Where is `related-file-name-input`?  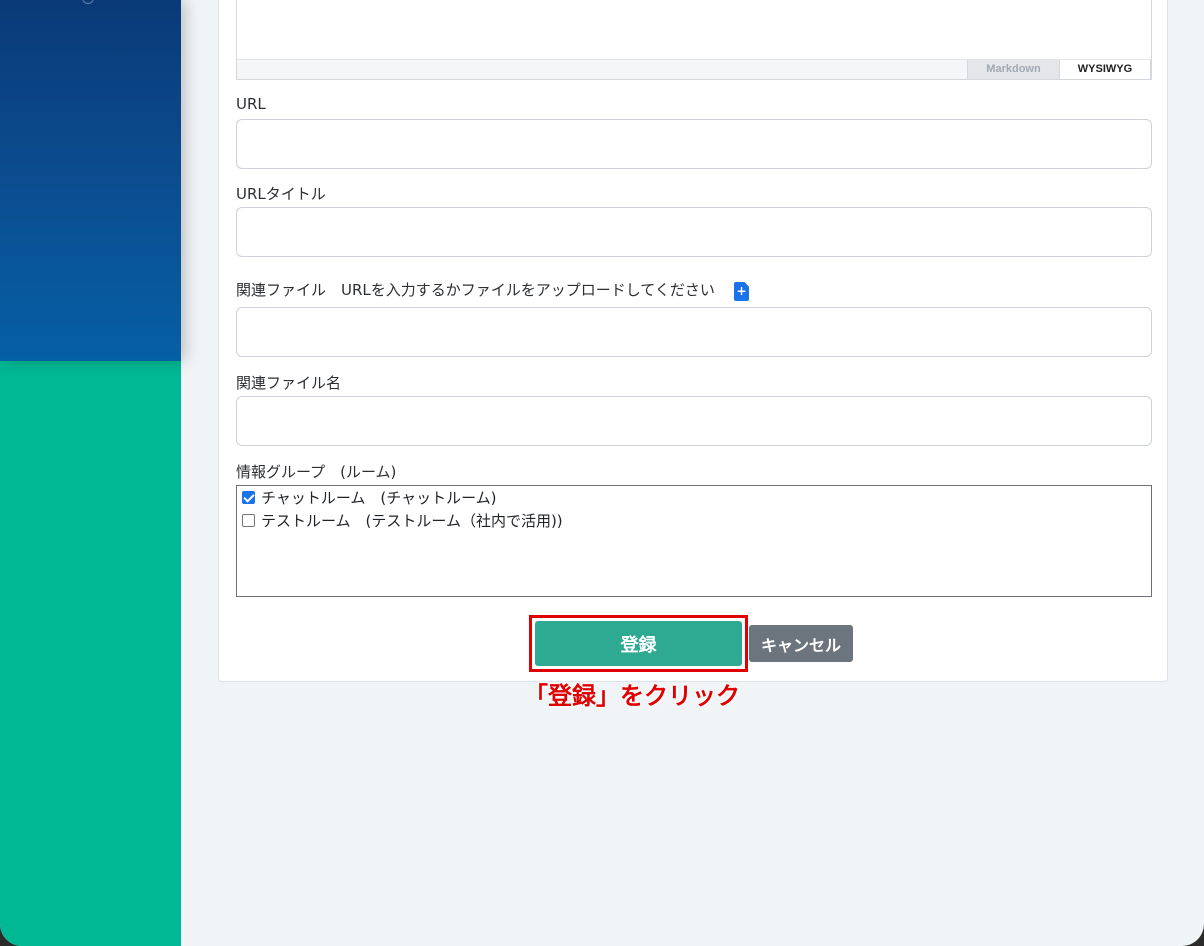
related-file-name-input is located at coordinates (694, 421).